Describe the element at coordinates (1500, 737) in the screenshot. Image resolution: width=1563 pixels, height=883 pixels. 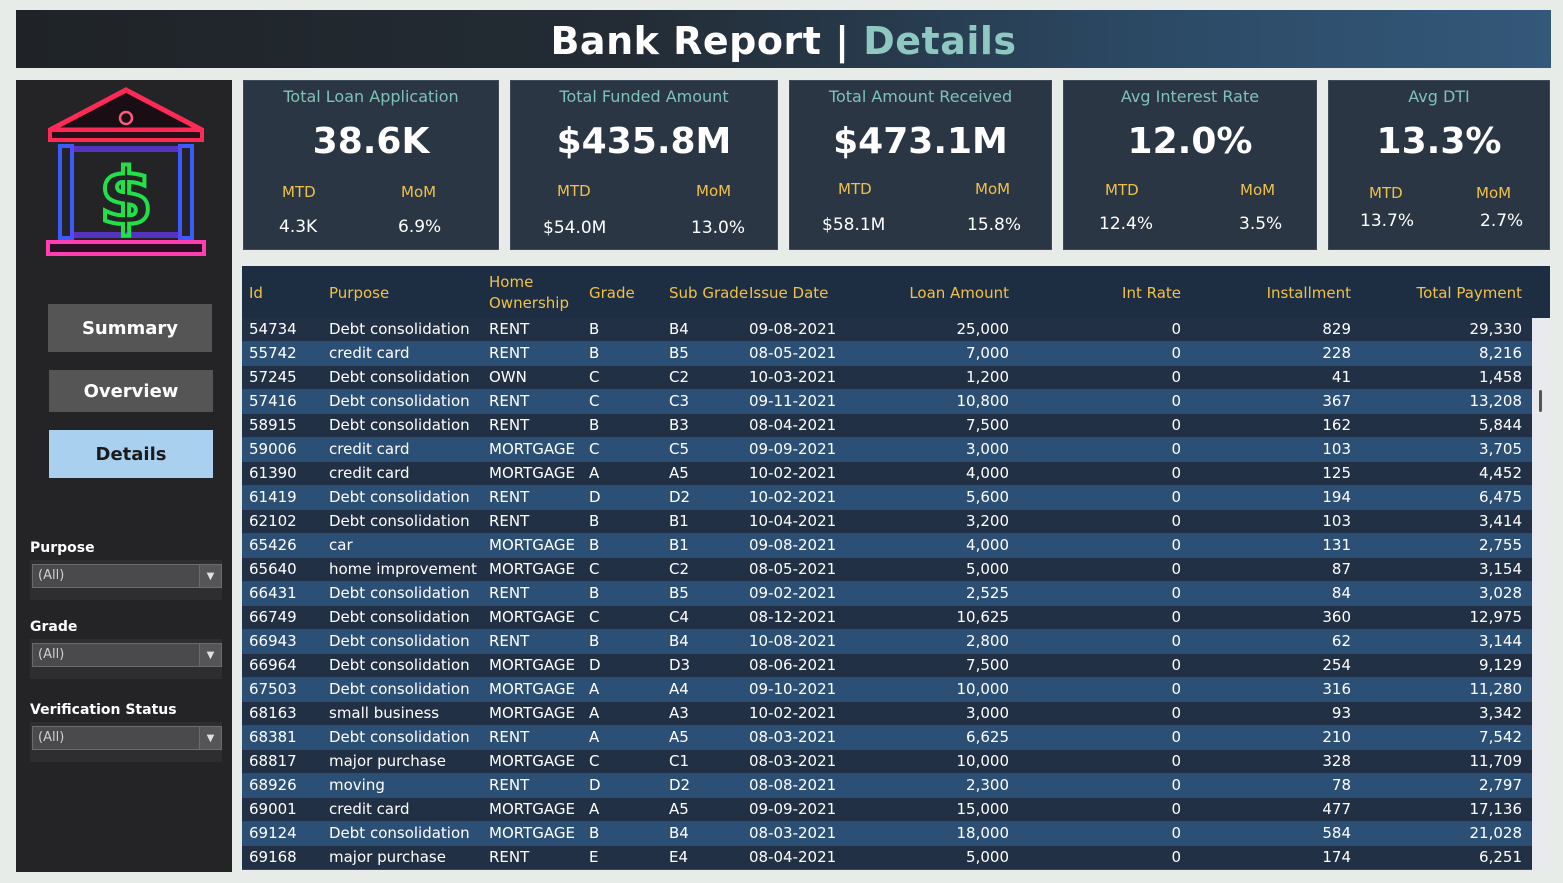
I see `cell-total-payment: 7,542` at that location.